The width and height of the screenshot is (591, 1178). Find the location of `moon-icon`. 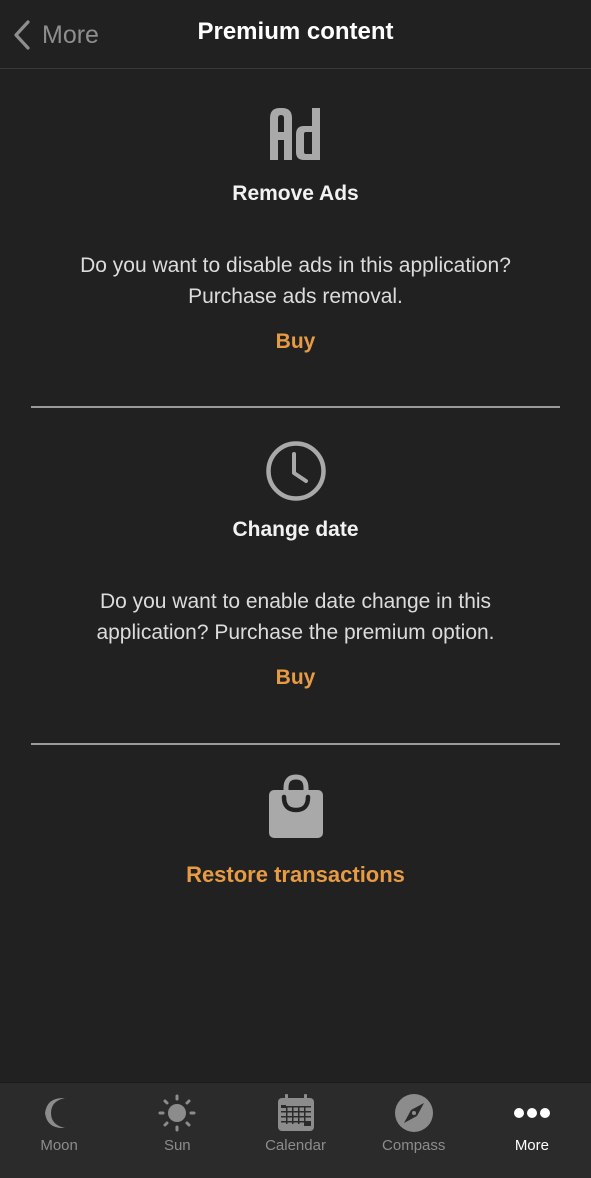

moon-icon is located at coordinates (55, 1113).